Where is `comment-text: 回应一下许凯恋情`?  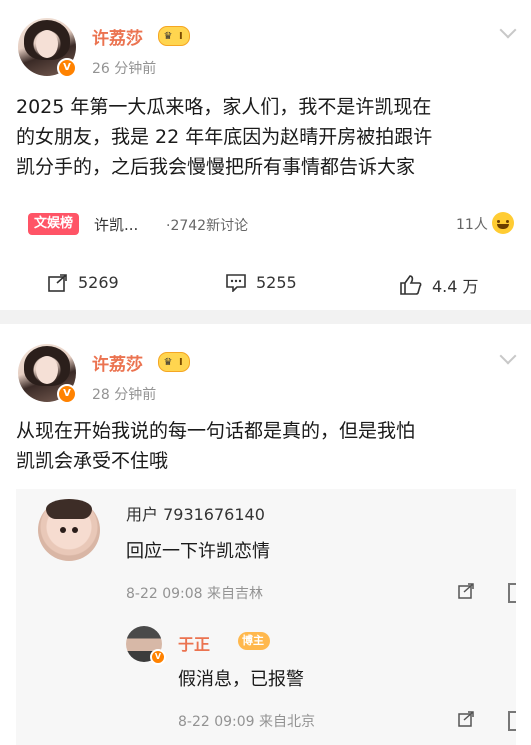 comment-text: 回应一下许凯恋情 is located at coordinates (198, 551).